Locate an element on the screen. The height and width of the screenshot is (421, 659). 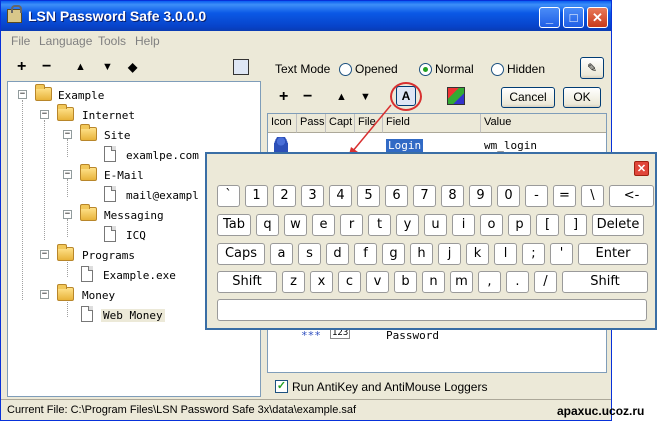
key-2-0-caps: Caps is located at coordinates (241, 254).